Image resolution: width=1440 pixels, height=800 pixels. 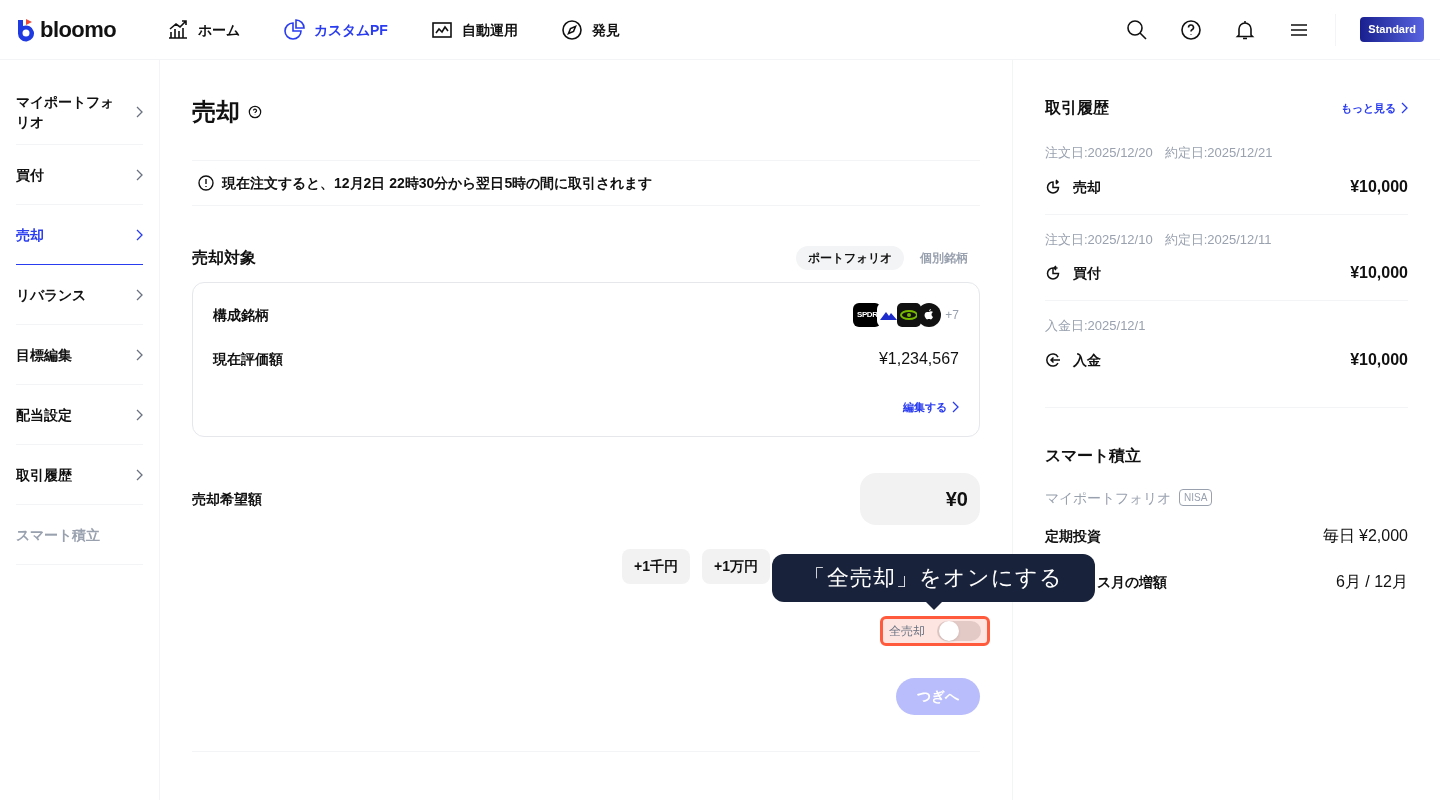 I want to click on tooltip: 「全売却」をオンにする, so click(x=933, y=581).